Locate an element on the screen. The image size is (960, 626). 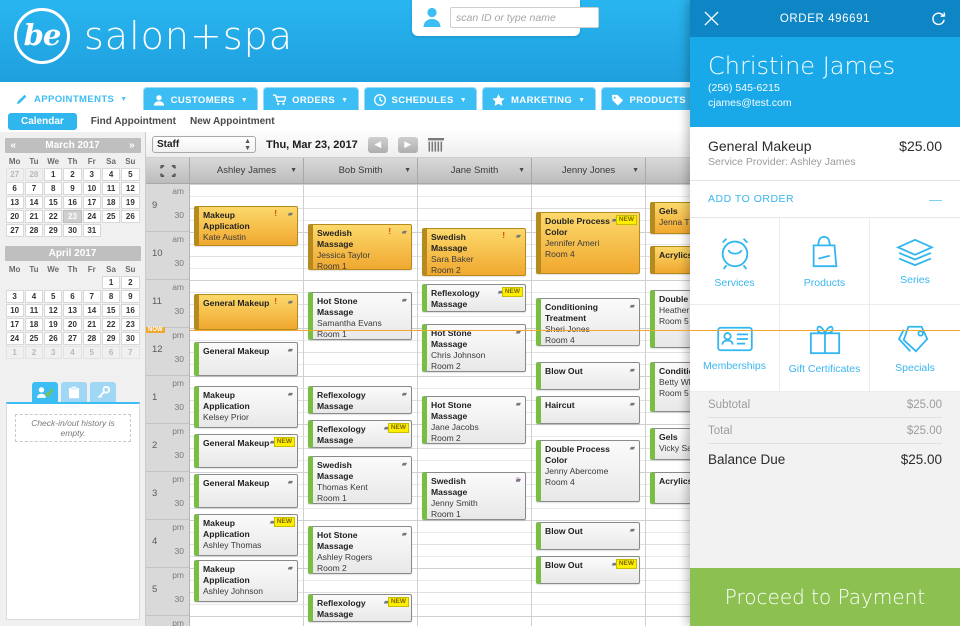
subnav-item-find-appointment: Find Appointment is located at coordinates (133, 121).